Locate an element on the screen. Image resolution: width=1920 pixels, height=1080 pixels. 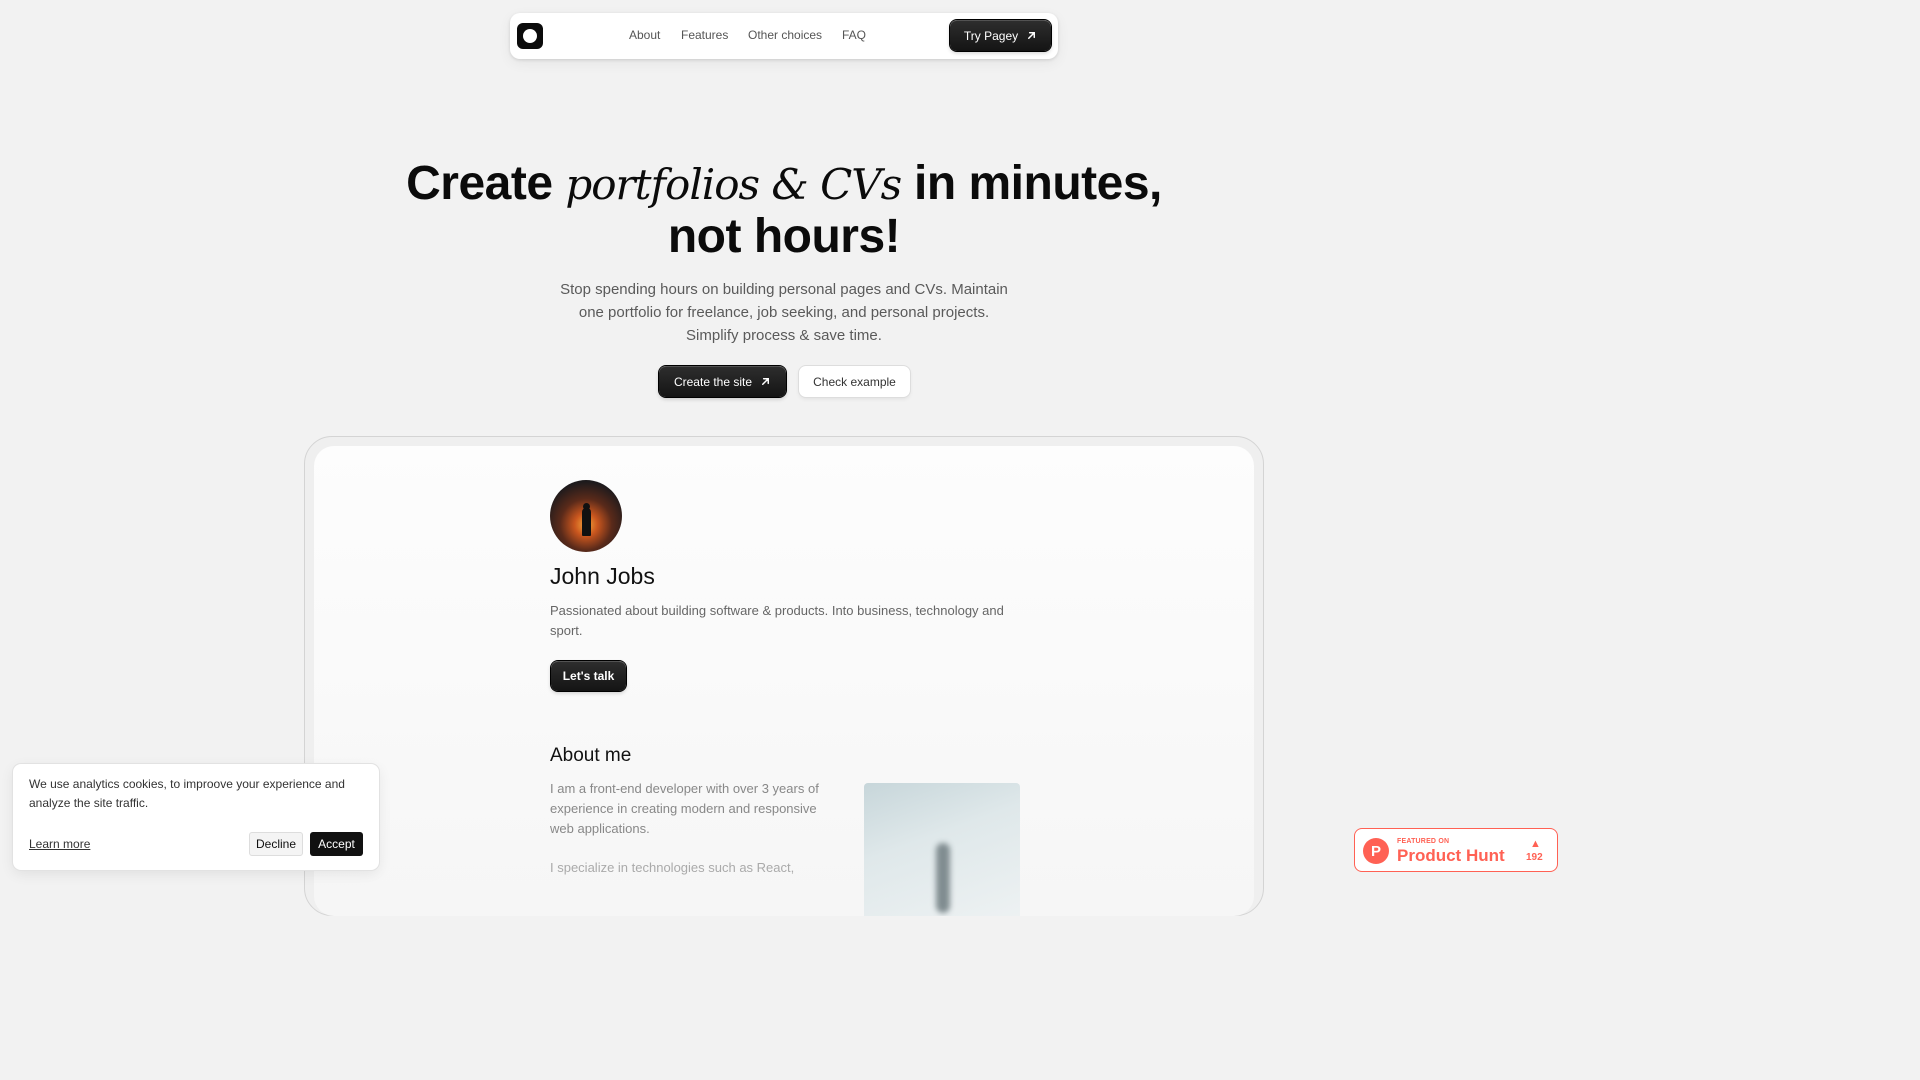
blurred-figure is located at coordinates (943, 878).